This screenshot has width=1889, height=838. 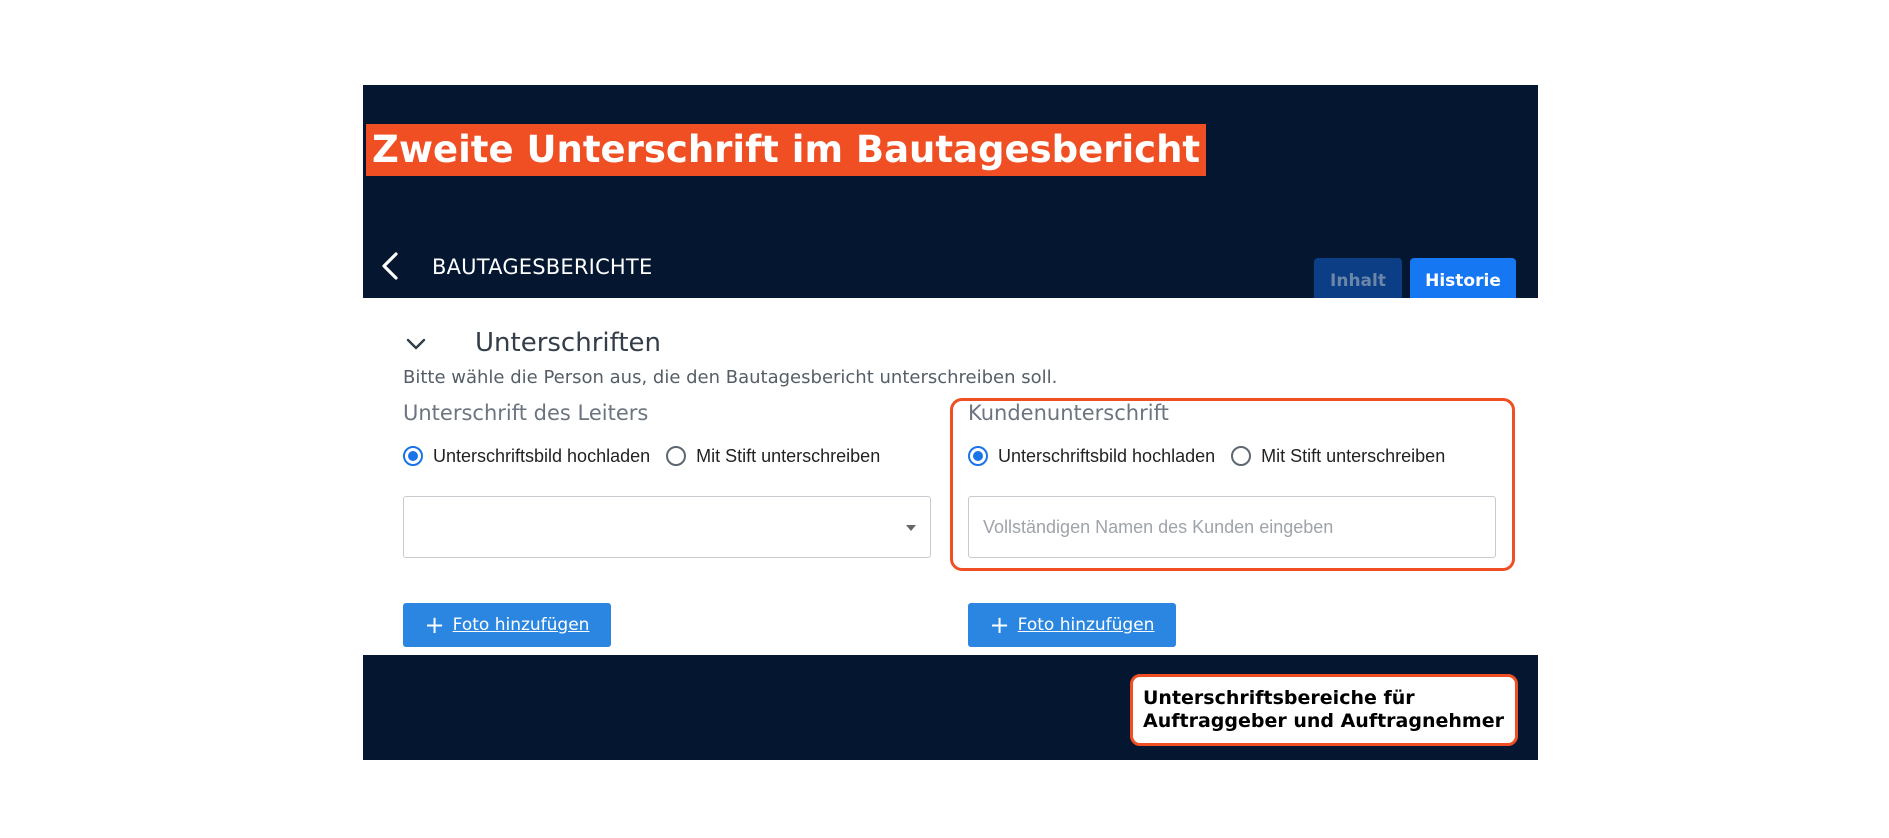 I want to click on back-button, so click(x=390, y=266).